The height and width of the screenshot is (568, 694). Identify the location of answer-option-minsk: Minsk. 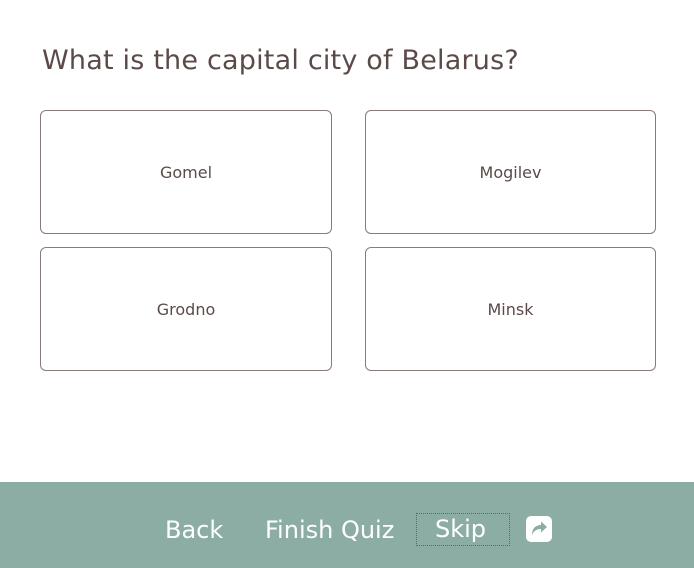
(510, 309).